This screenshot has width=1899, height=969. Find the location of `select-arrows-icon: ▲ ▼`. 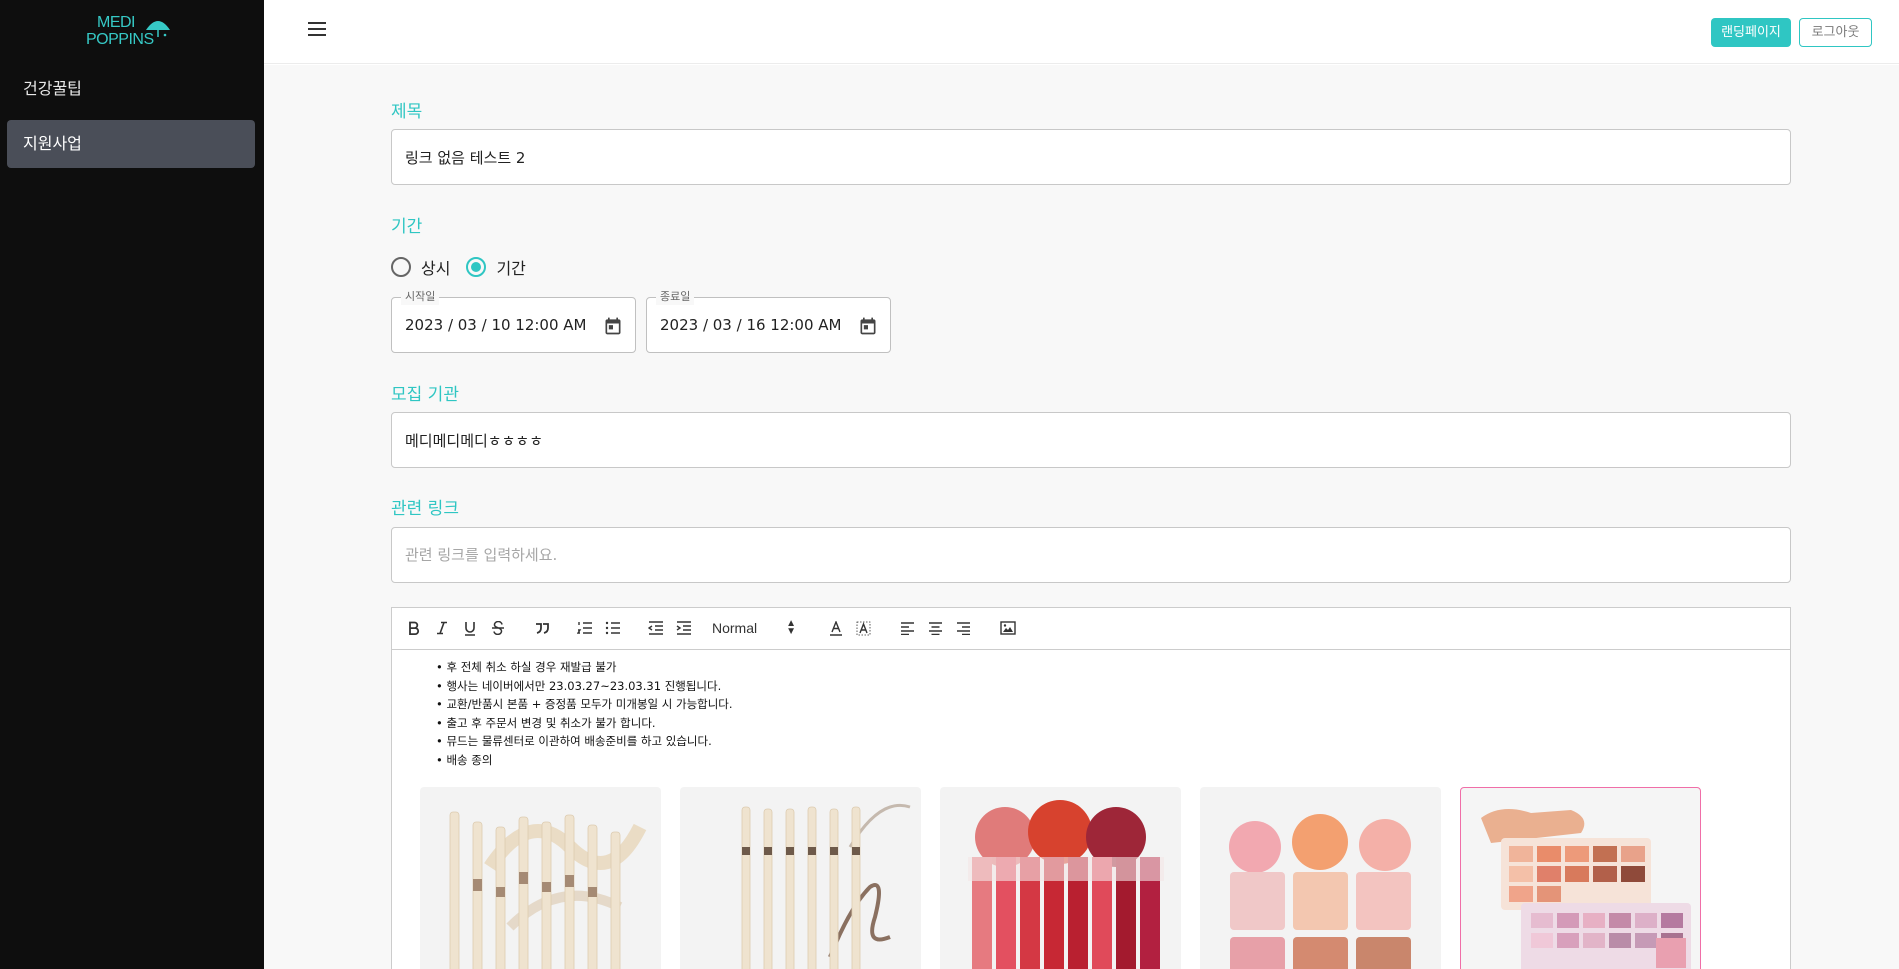

select-arrows-icon: ▲ ▼ is located at coordinates (791, 627).